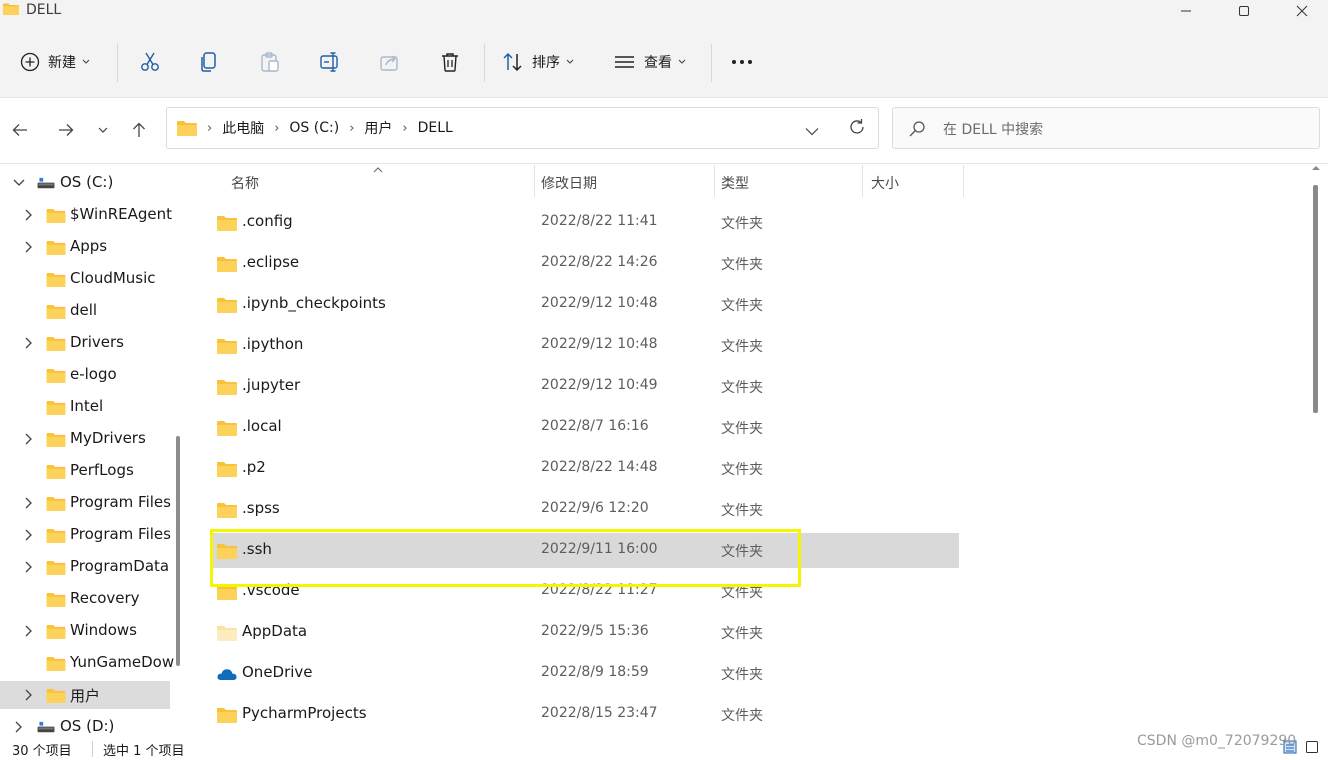 This screenshot has width=1328, height=760. Describe the element at coordinates (30, 62) in the screenshot. I see `plus-circle-icon` at that location.